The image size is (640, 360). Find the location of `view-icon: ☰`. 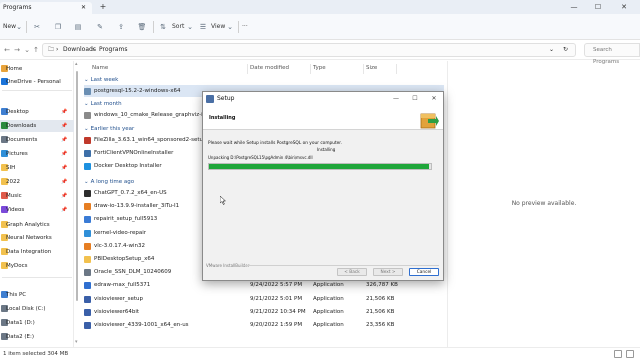

view-icon: ☰ is located at coordinates (203, 27).